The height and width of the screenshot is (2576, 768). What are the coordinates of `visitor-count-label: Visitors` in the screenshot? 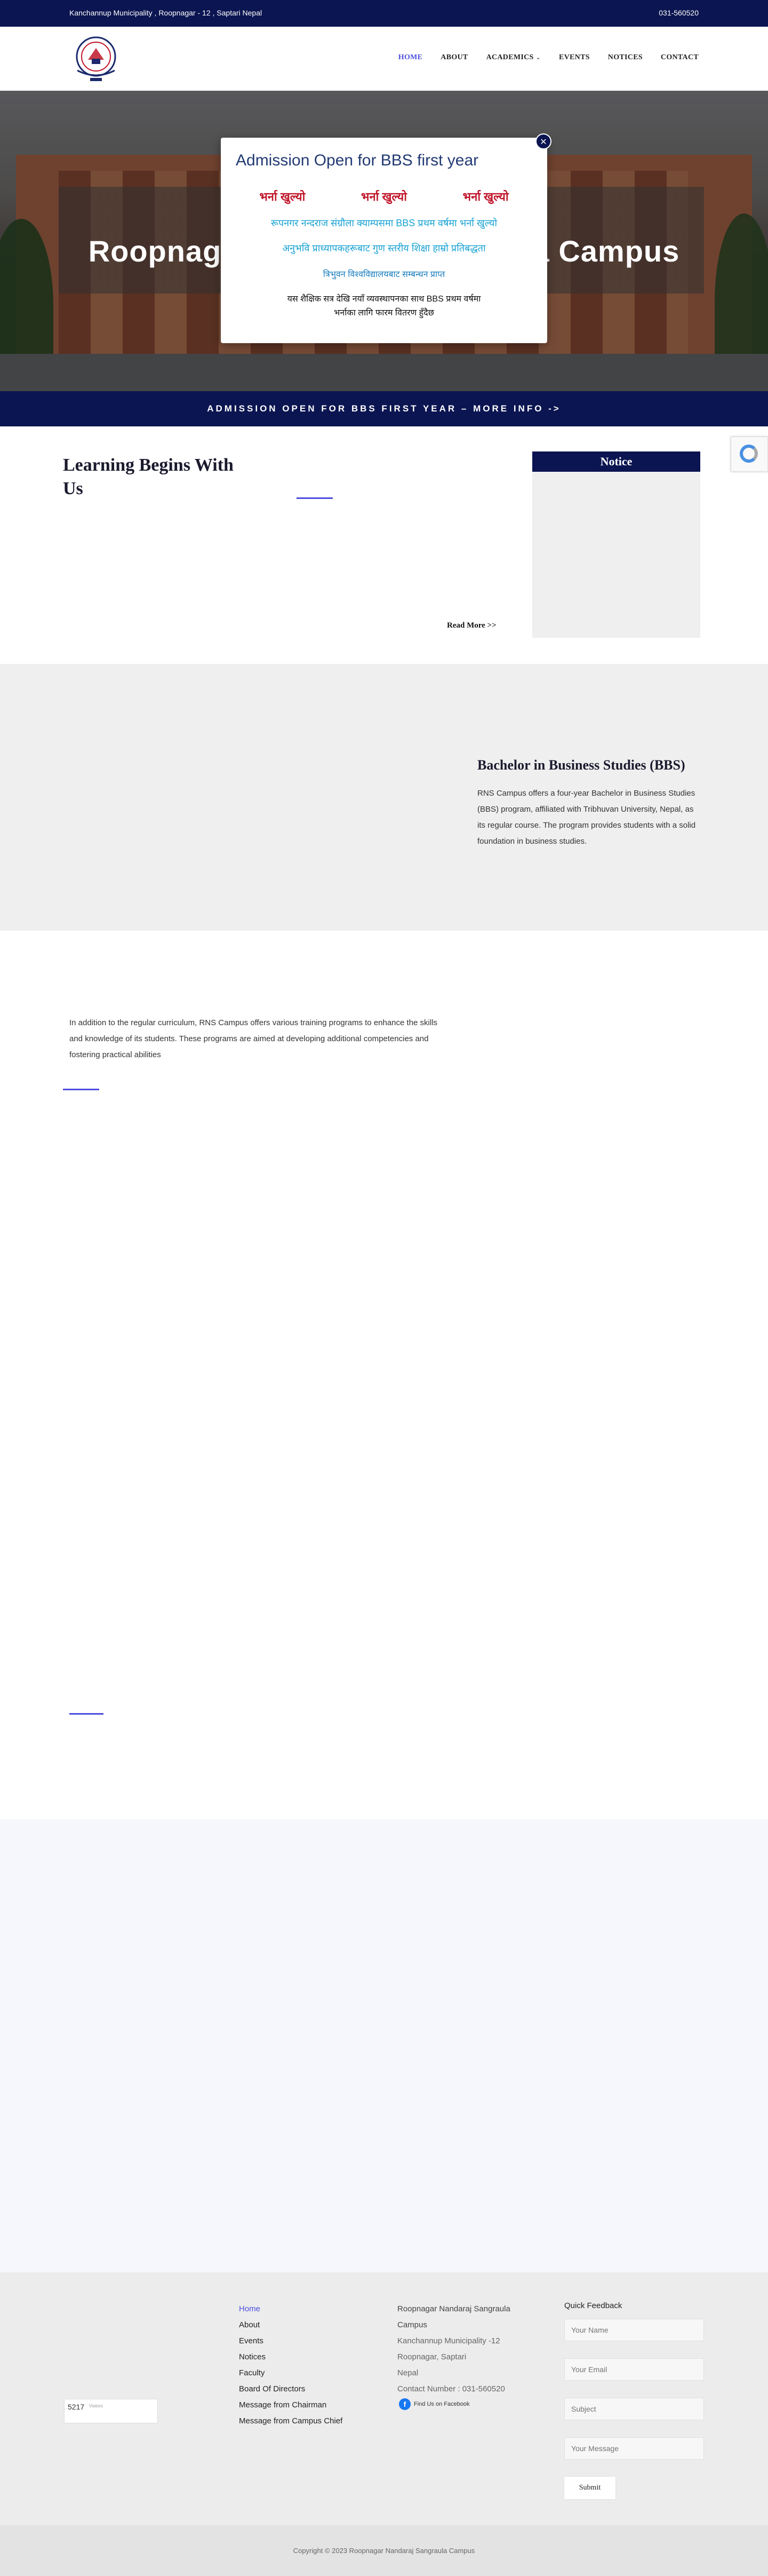 It's located at (96, 2406).